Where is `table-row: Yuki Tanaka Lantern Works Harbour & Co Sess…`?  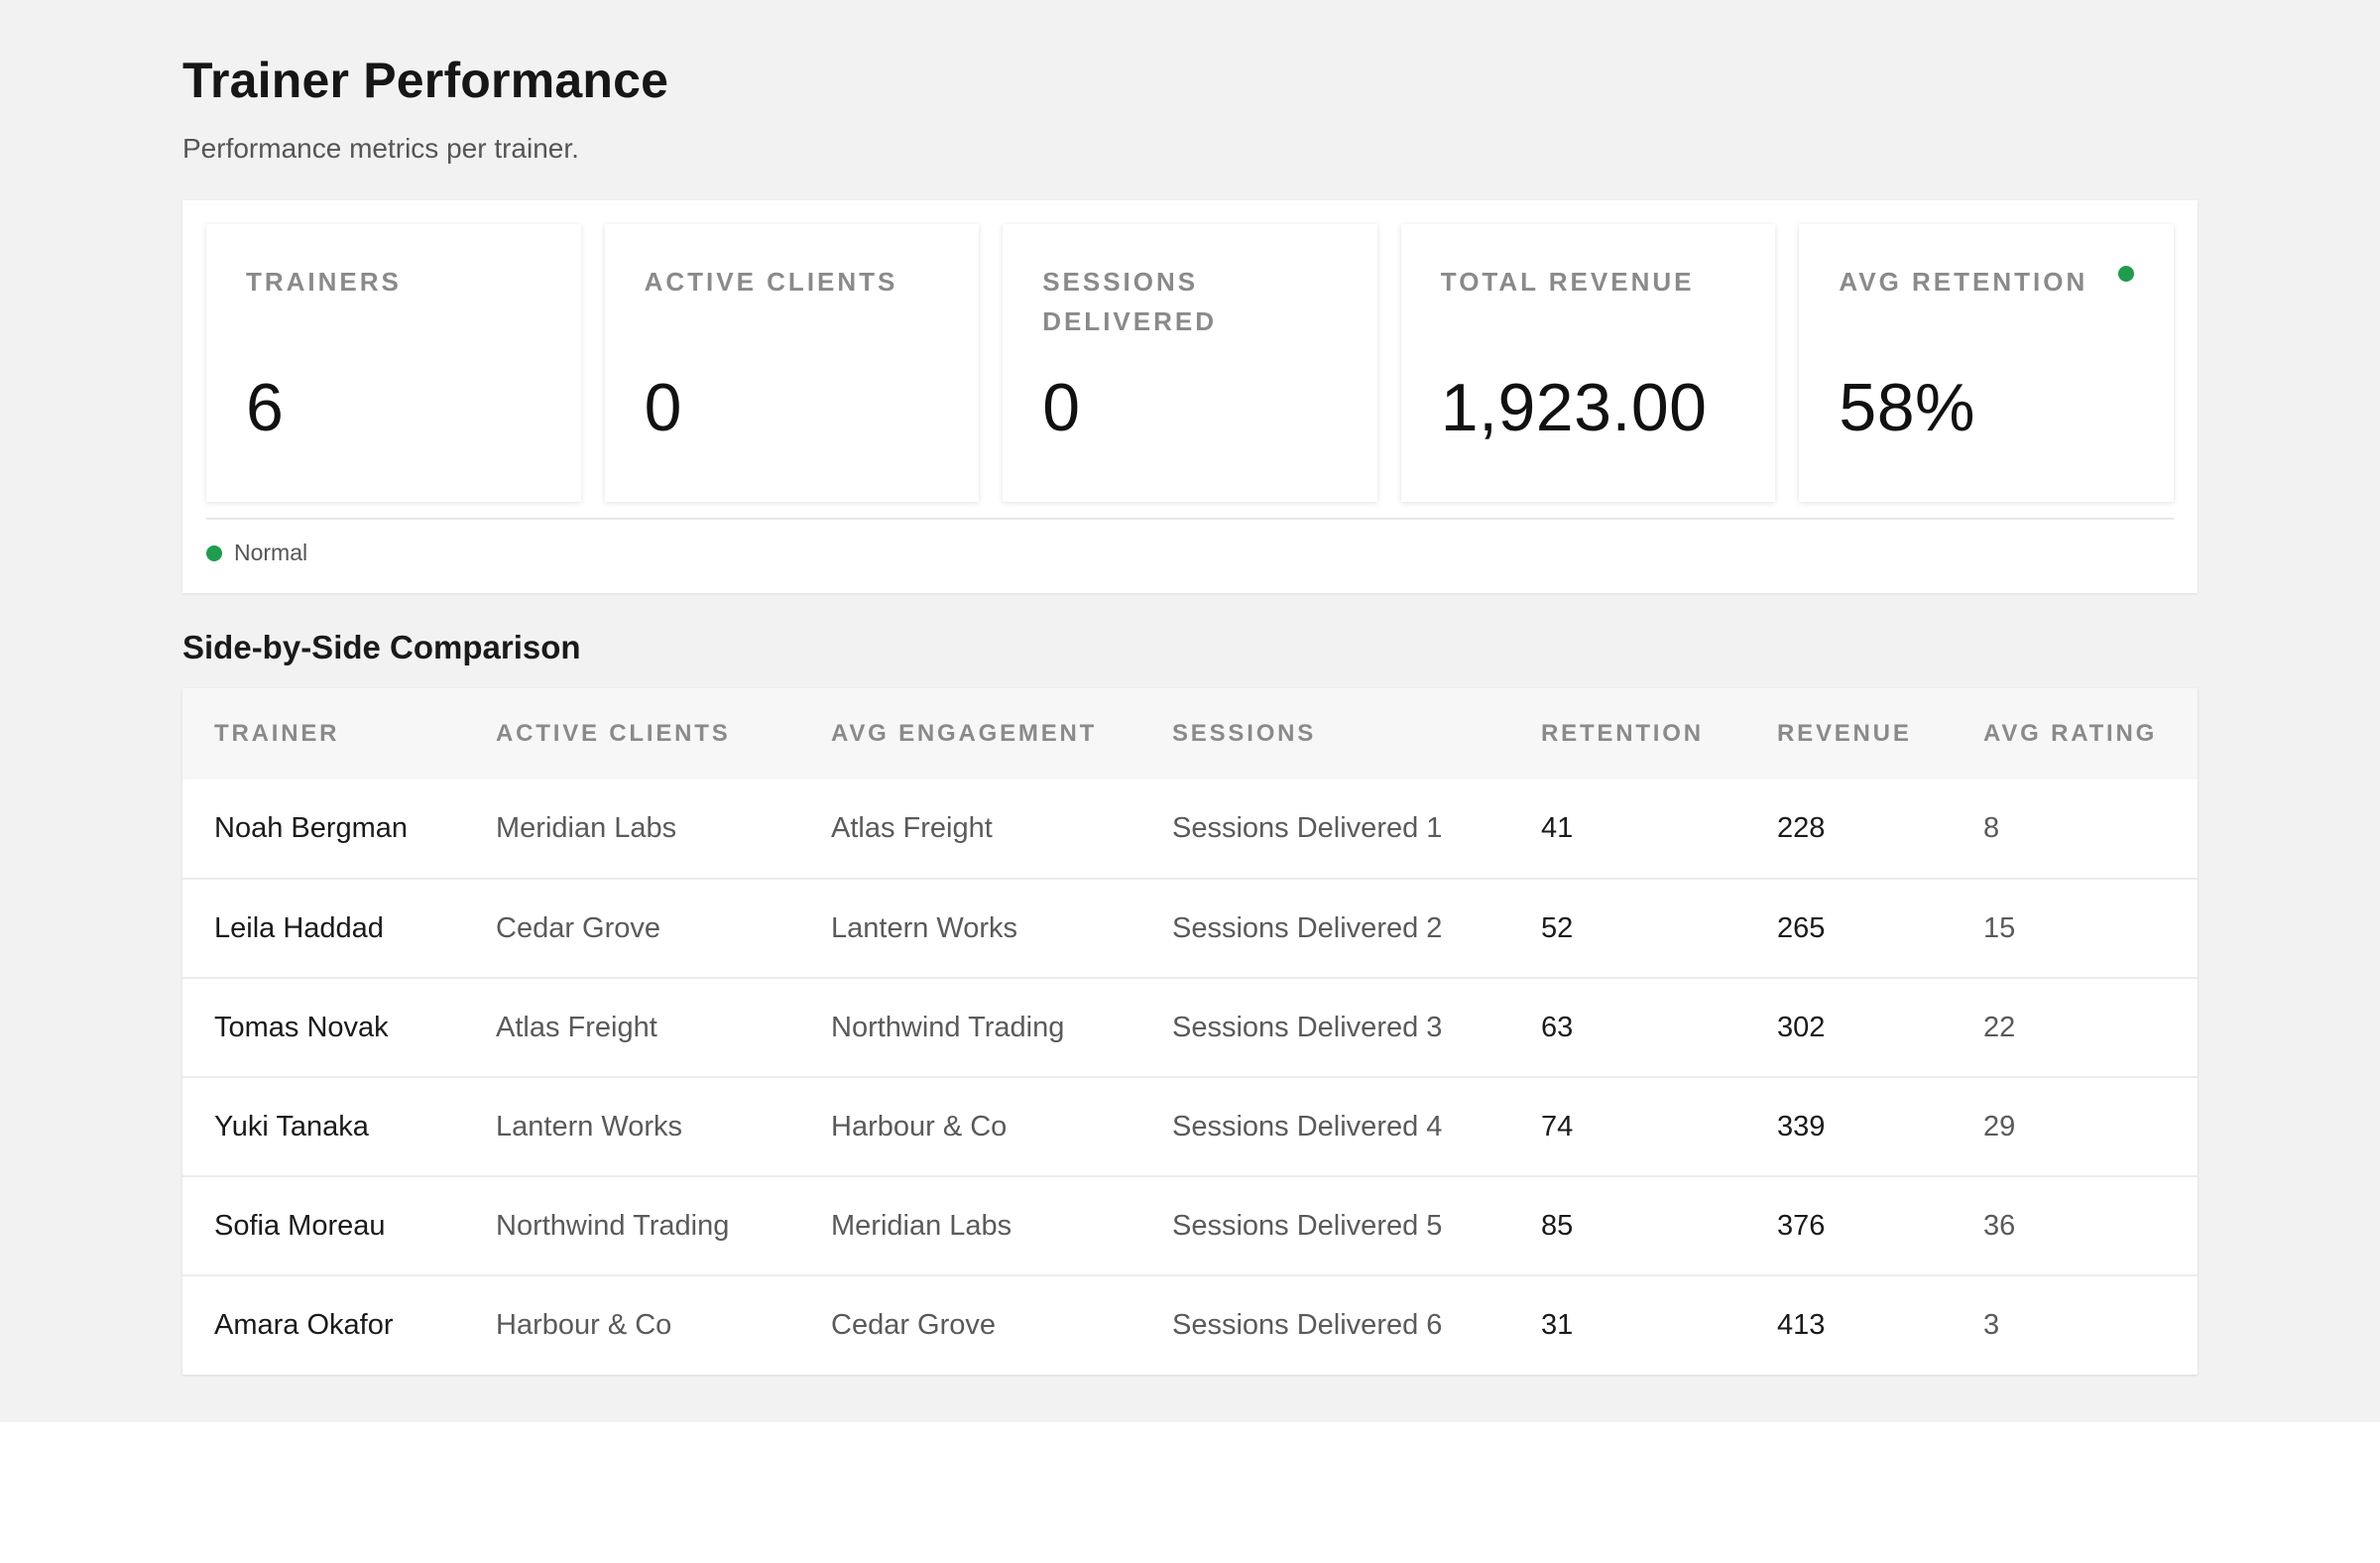
table-row: Yuki Tanaka Lantern Works Harbour & Co Sess… is located at coordinates (1190, 1126).